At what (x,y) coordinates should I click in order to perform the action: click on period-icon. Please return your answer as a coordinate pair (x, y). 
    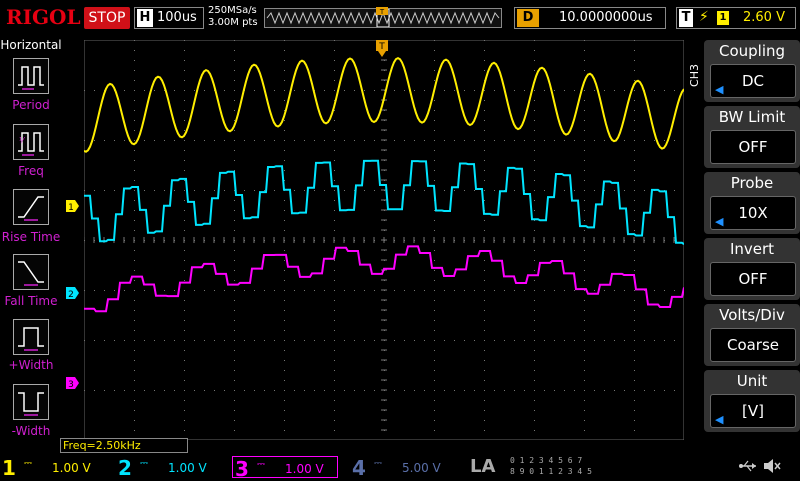
    Looking at the image, I should click on (31, 78).